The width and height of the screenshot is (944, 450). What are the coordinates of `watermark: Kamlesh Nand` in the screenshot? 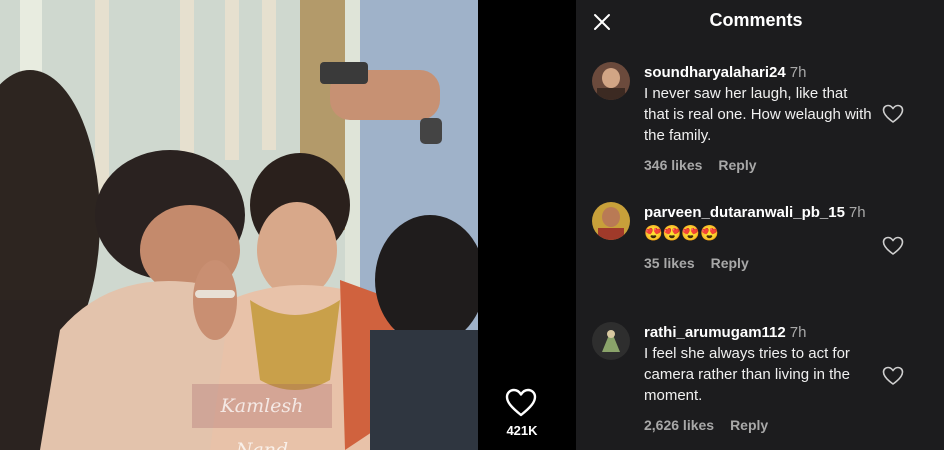 It's located at (262, 417).